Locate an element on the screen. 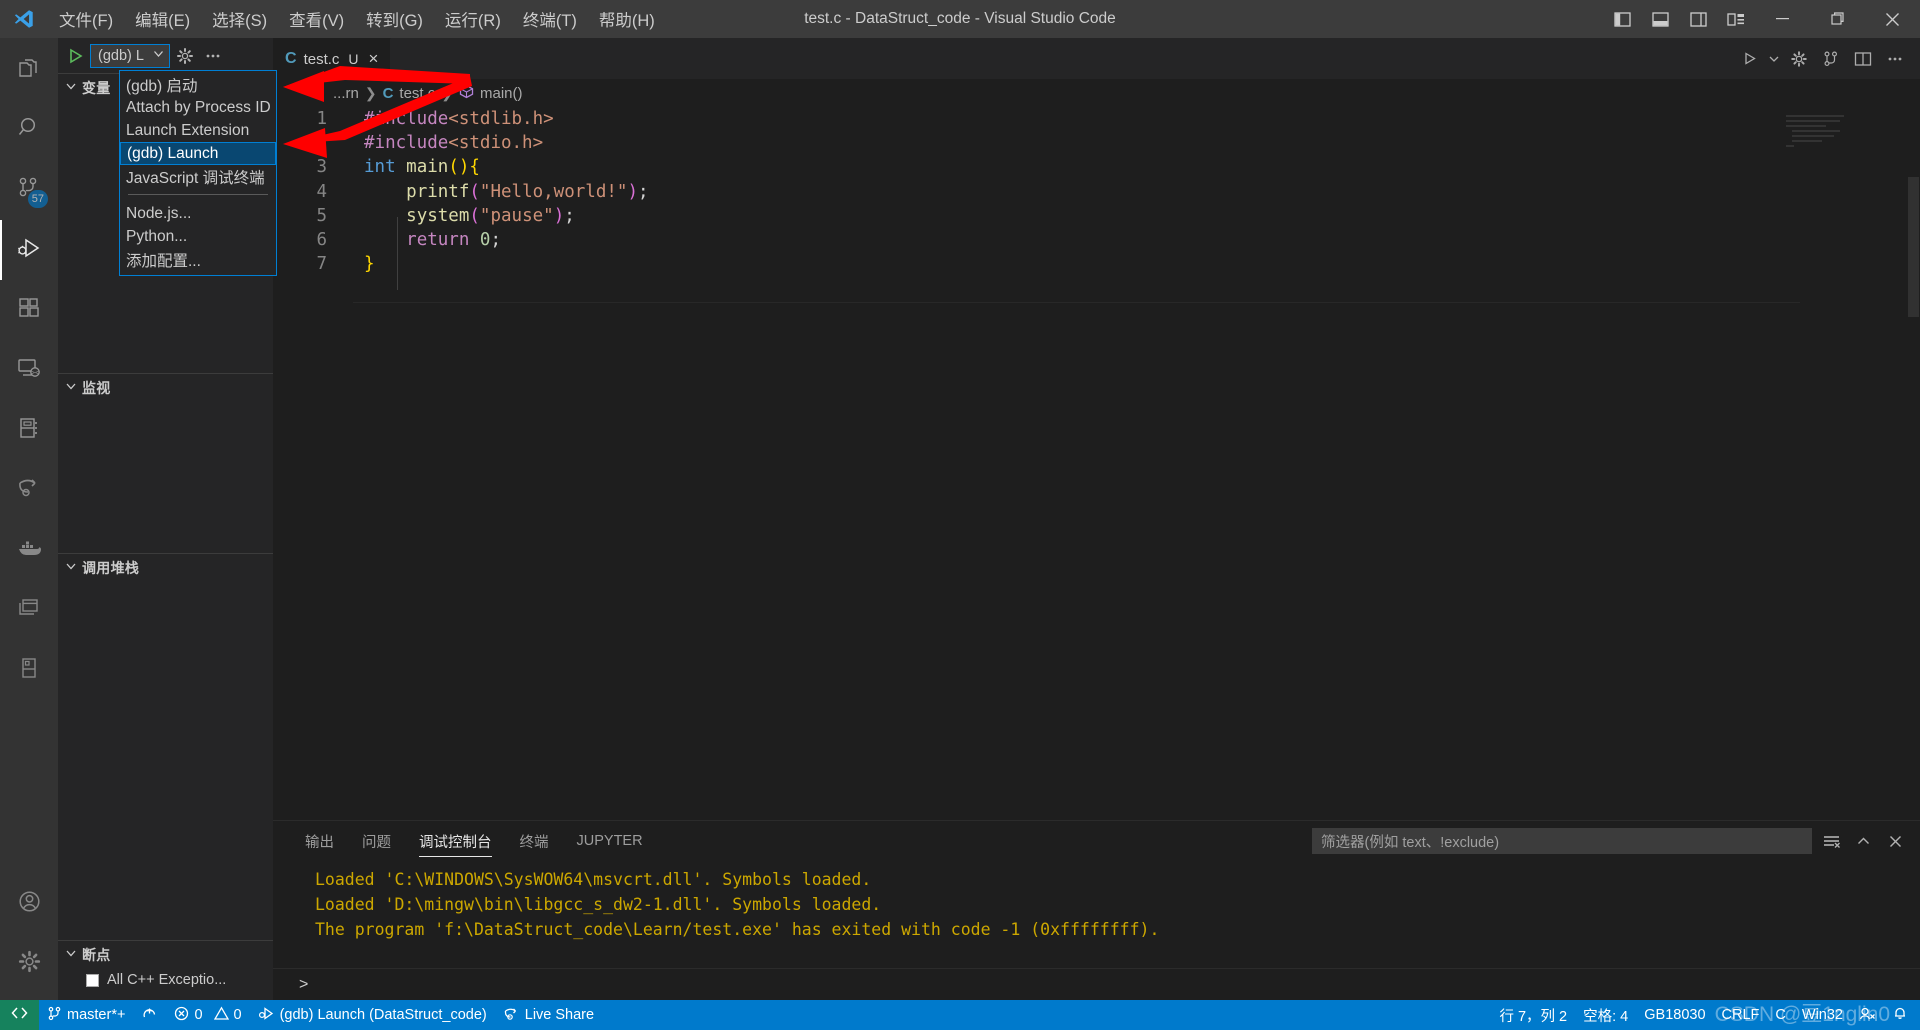 This screenshot has width=1920, height=1030. toggle-panel-icon is located at coordinates (1660, 19).